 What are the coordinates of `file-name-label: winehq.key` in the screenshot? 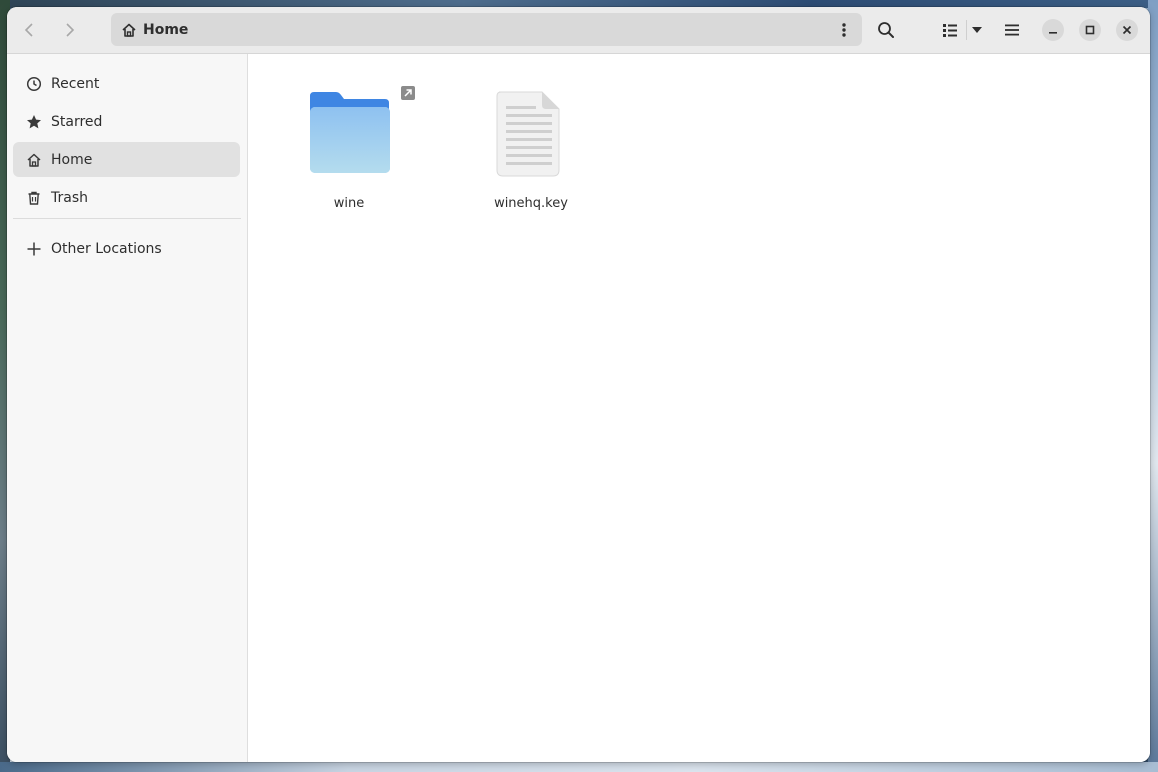 It's located at (531, 203).